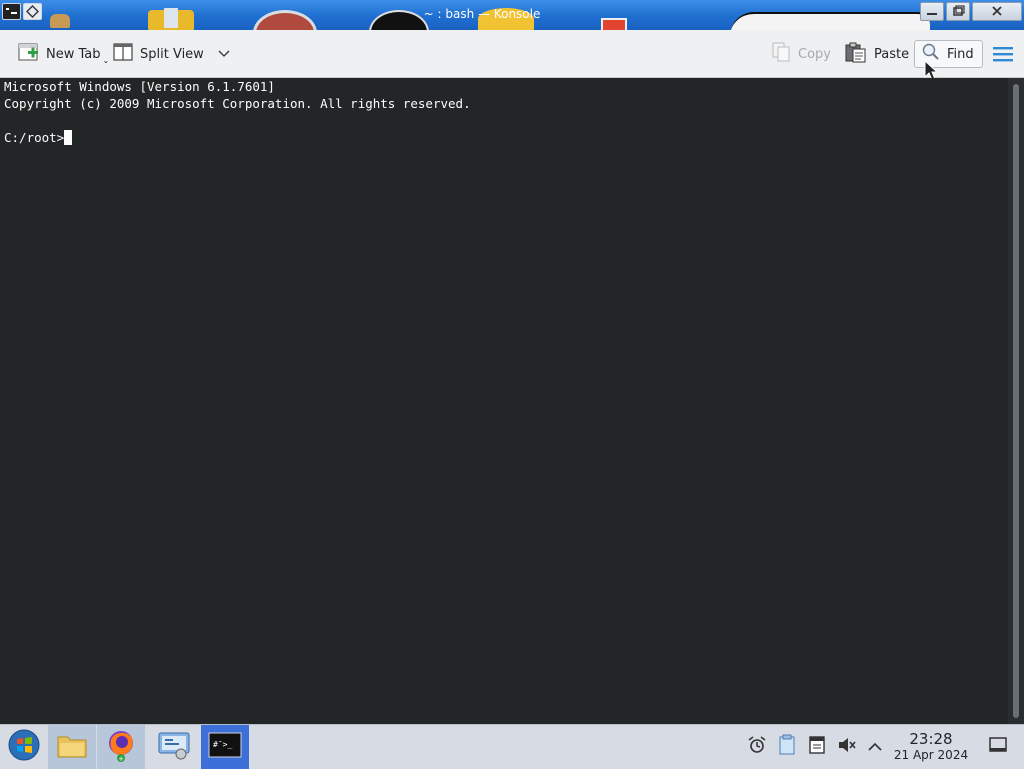 Image resolution: width=1024 pixels, height=769 pixels. What do you see at coordinates (814, 54) in the screenshot?
I see `copy-label: Copy` at bounding box center [814, 54].